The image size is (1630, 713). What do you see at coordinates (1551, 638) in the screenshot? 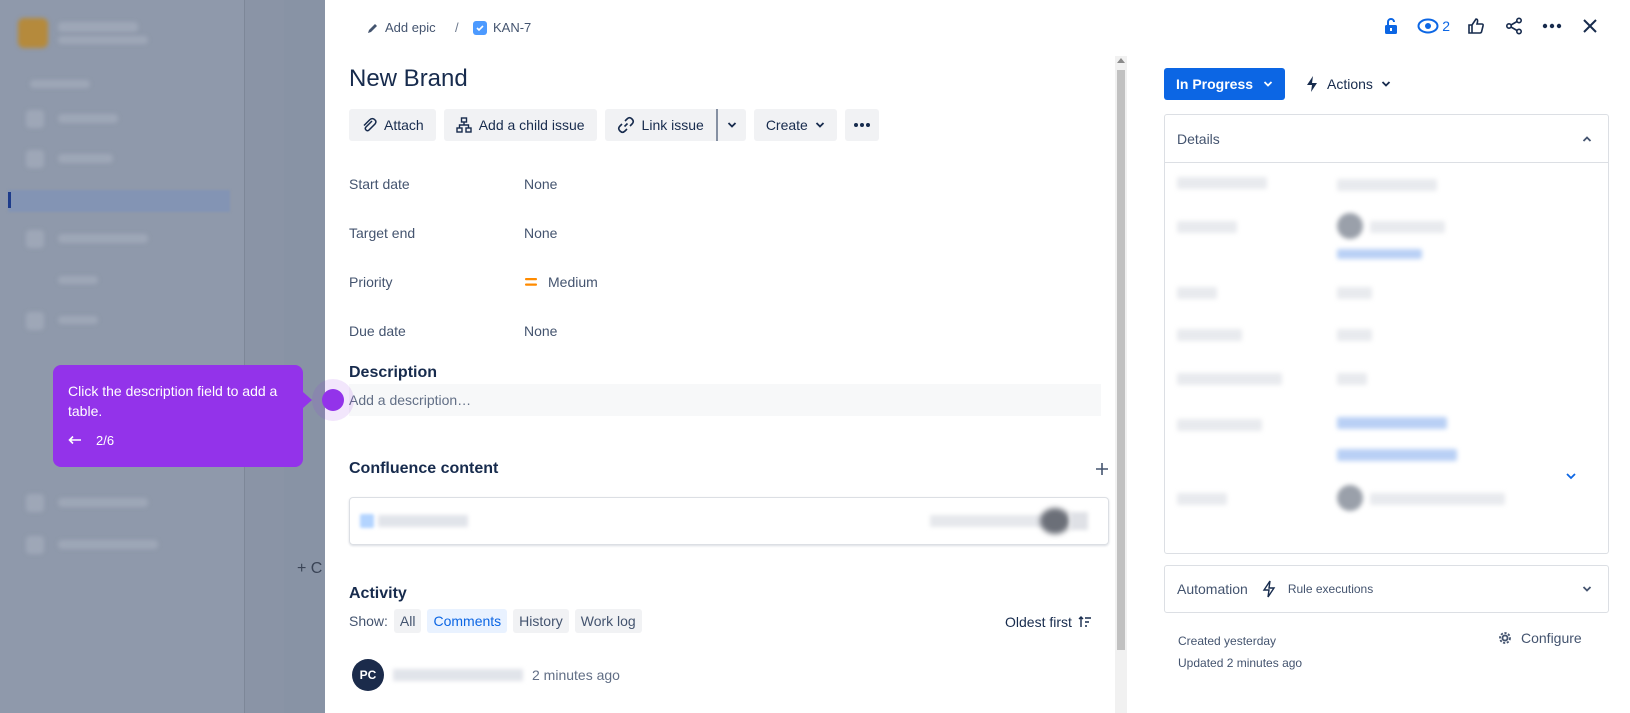
I see `configure-label: Configure` at bounding box center [1551, 638].